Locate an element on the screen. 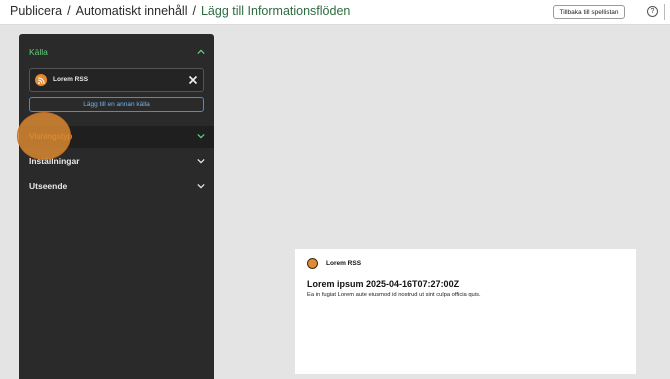  section-settings: Inställningar is located at coordinates (116, 162).